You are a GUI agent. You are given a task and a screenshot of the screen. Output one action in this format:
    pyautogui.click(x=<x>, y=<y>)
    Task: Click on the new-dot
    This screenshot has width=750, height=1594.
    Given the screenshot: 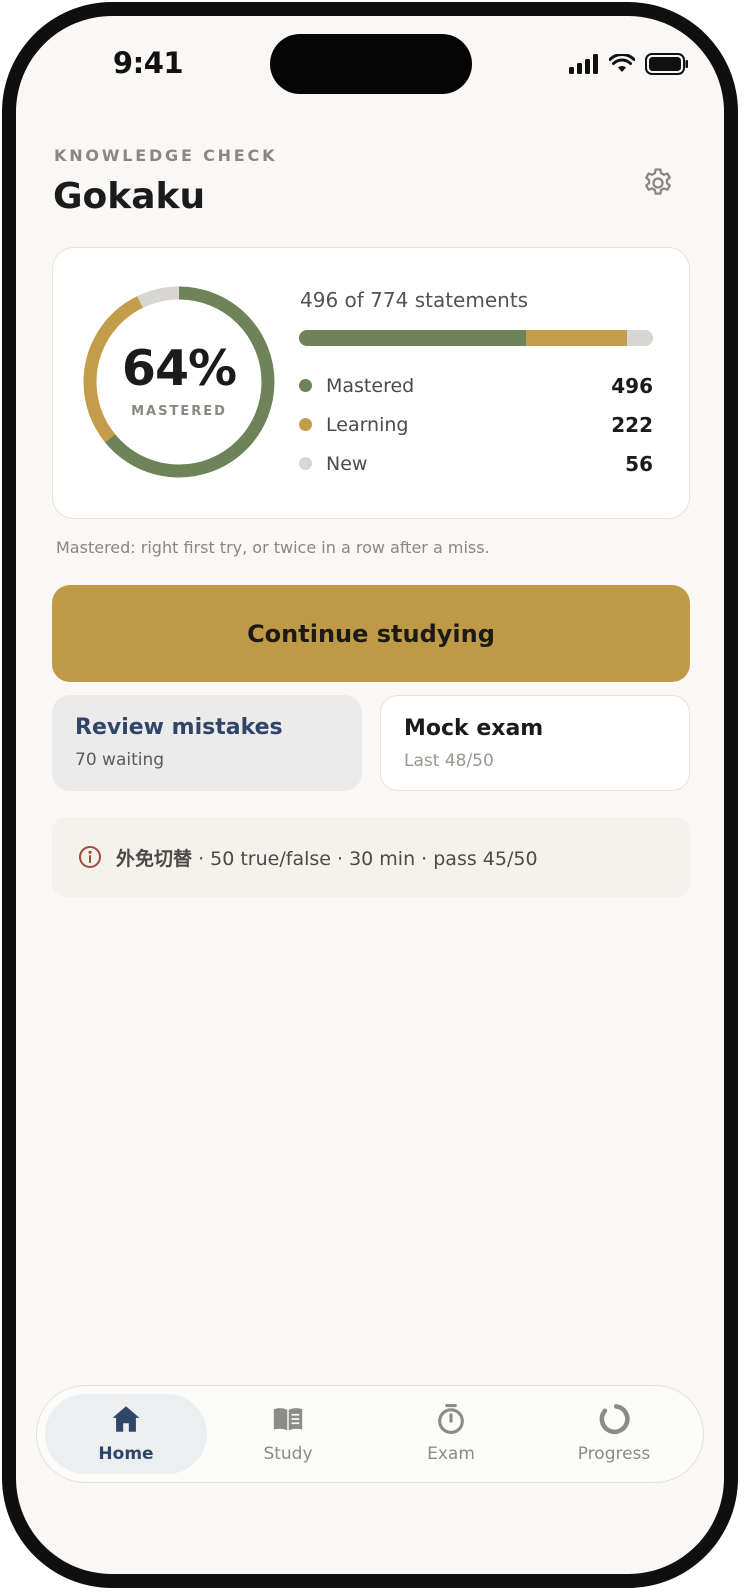 What is the action you would take?
    pyautogui.click(x=305, y=463)
    